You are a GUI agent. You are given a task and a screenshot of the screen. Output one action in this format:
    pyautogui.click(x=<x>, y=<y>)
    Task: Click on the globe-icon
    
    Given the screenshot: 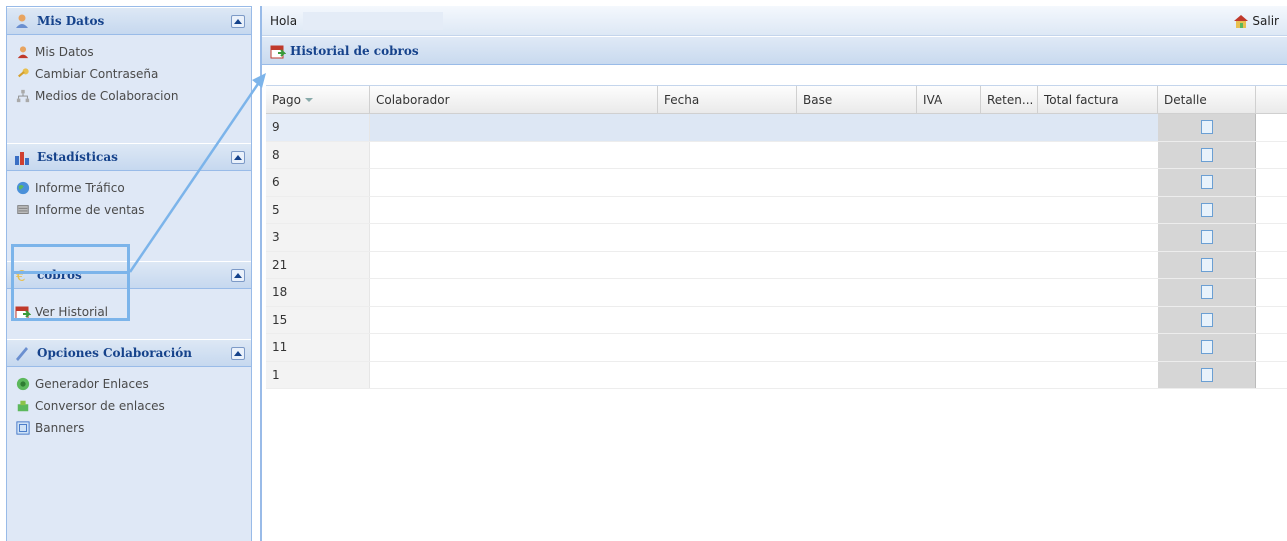 What is the action you would take?
    pyautogui.click(x=23, y=188)
    